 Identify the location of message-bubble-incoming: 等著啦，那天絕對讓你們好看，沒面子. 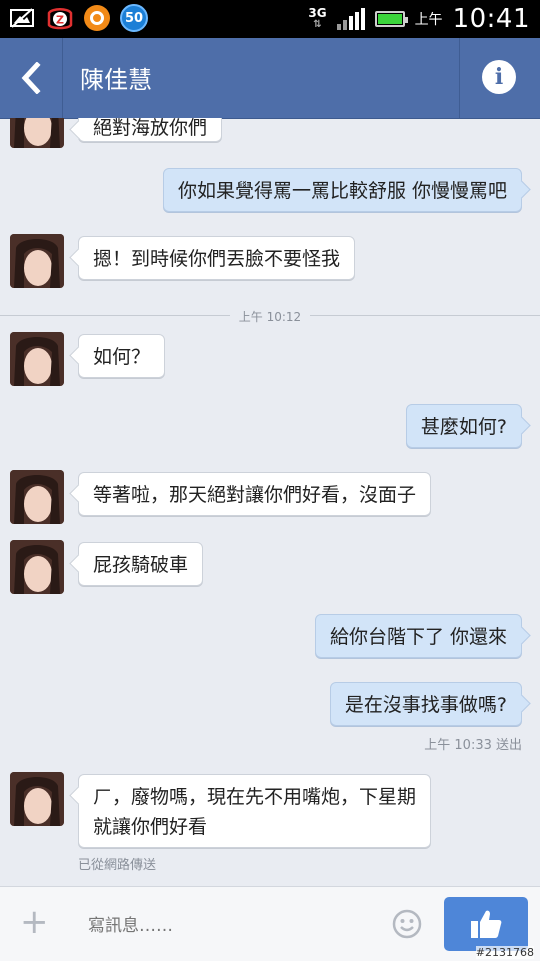
(255, 494).